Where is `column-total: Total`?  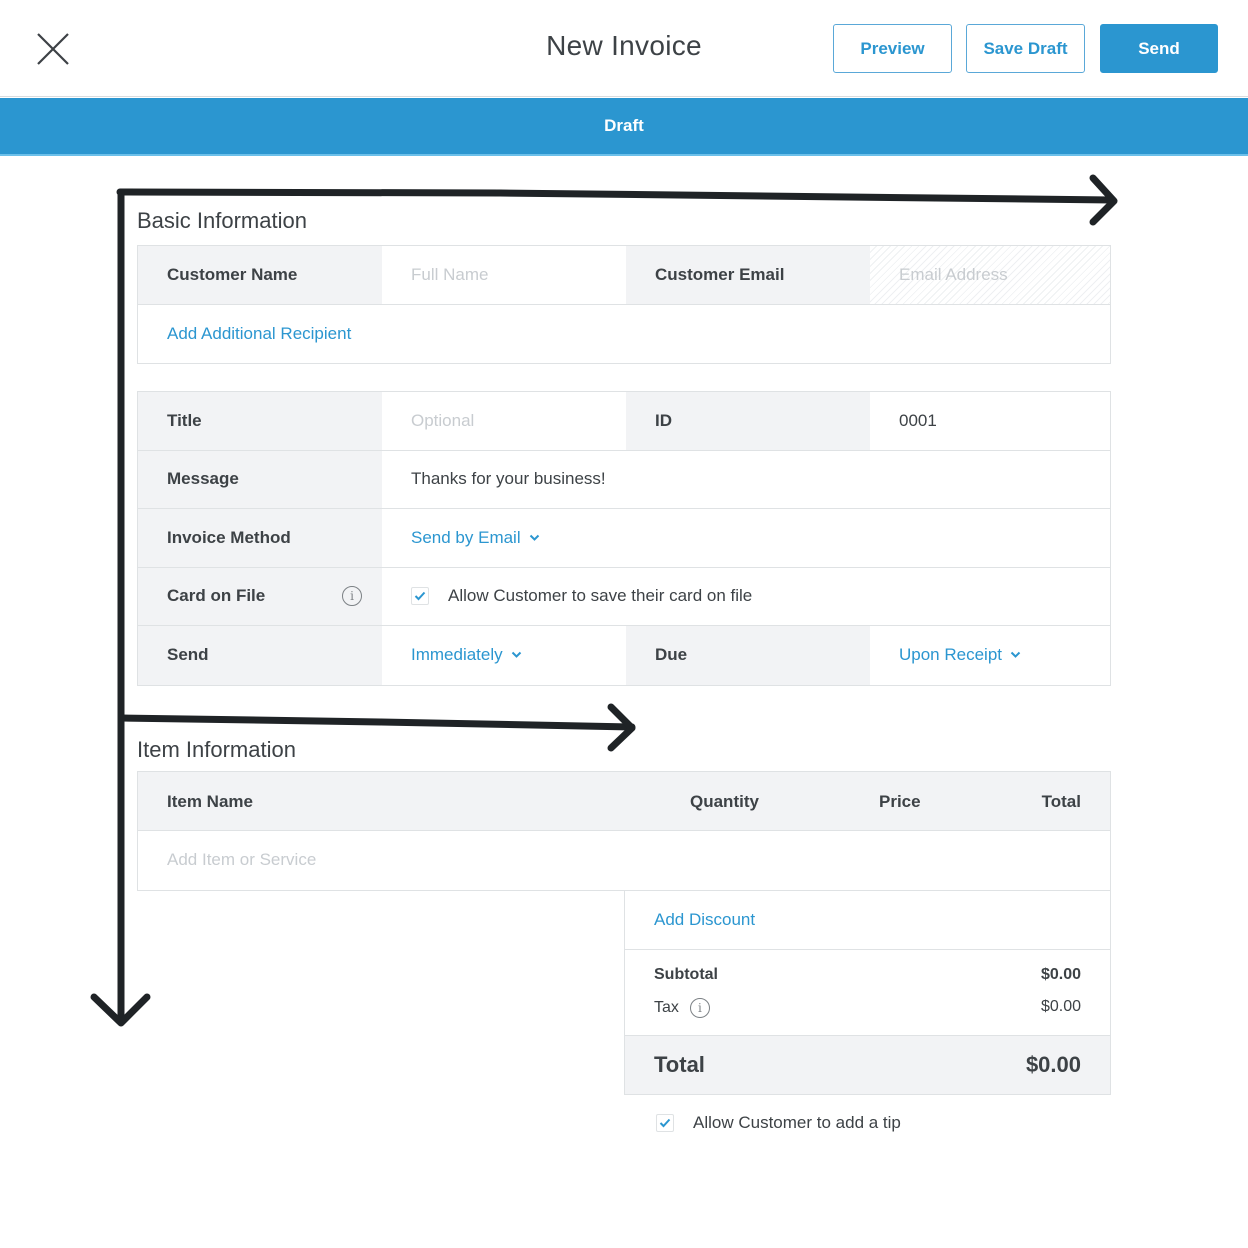
column-total: Total is located at coordinates (1061, 801).